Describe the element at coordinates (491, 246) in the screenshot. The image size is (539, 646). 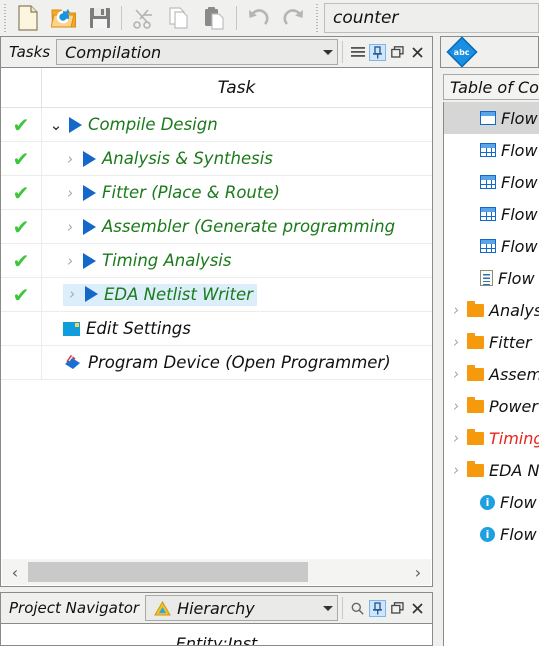
I see `toc-row: Flow C` at that location.